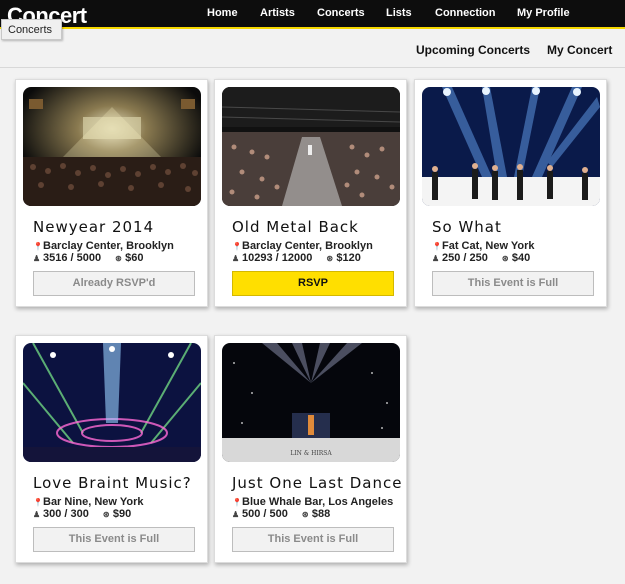 This screenshot has width=625, height=584. What do you see at coordinates (321, 514) in the screenshot?
I see `ticket-price: $88` at bounding box center [321, 514].